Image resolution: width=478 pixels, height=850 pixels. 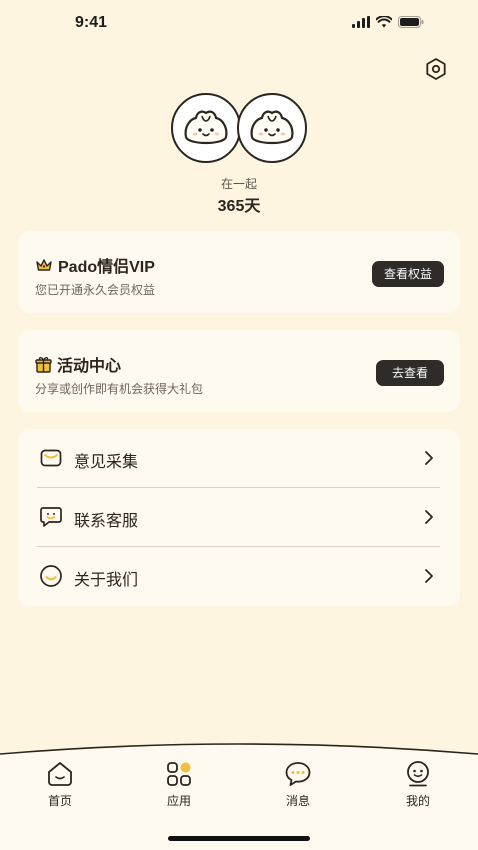 What do you see at coordinates (95, 290) in the screenshot?
I see `vip-desc: 您已开通永久会员权益` at bounding box center [95, 290].